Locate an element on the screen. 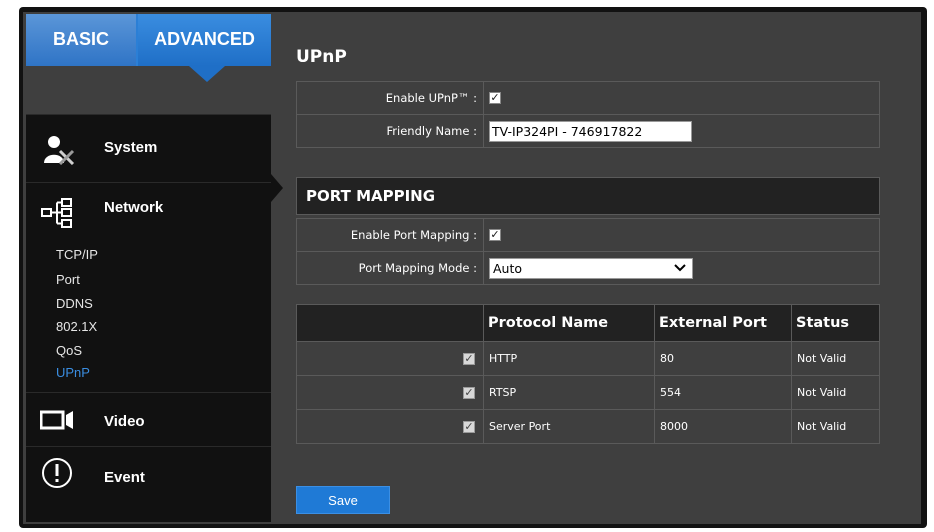  sidebar-item-ddns: DDNS is located at coordinates (74, 303).